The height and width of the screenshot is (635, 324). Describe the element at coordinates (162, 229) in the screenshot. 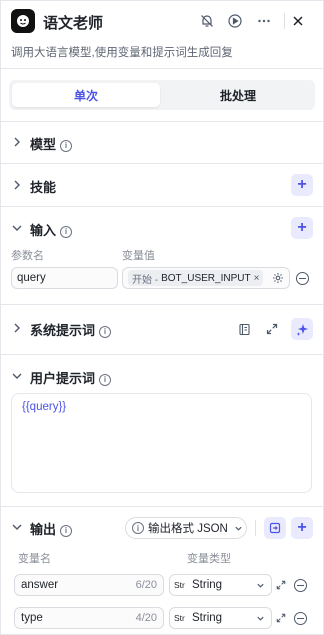

I see `section-input-header: 输入 i` at that location.